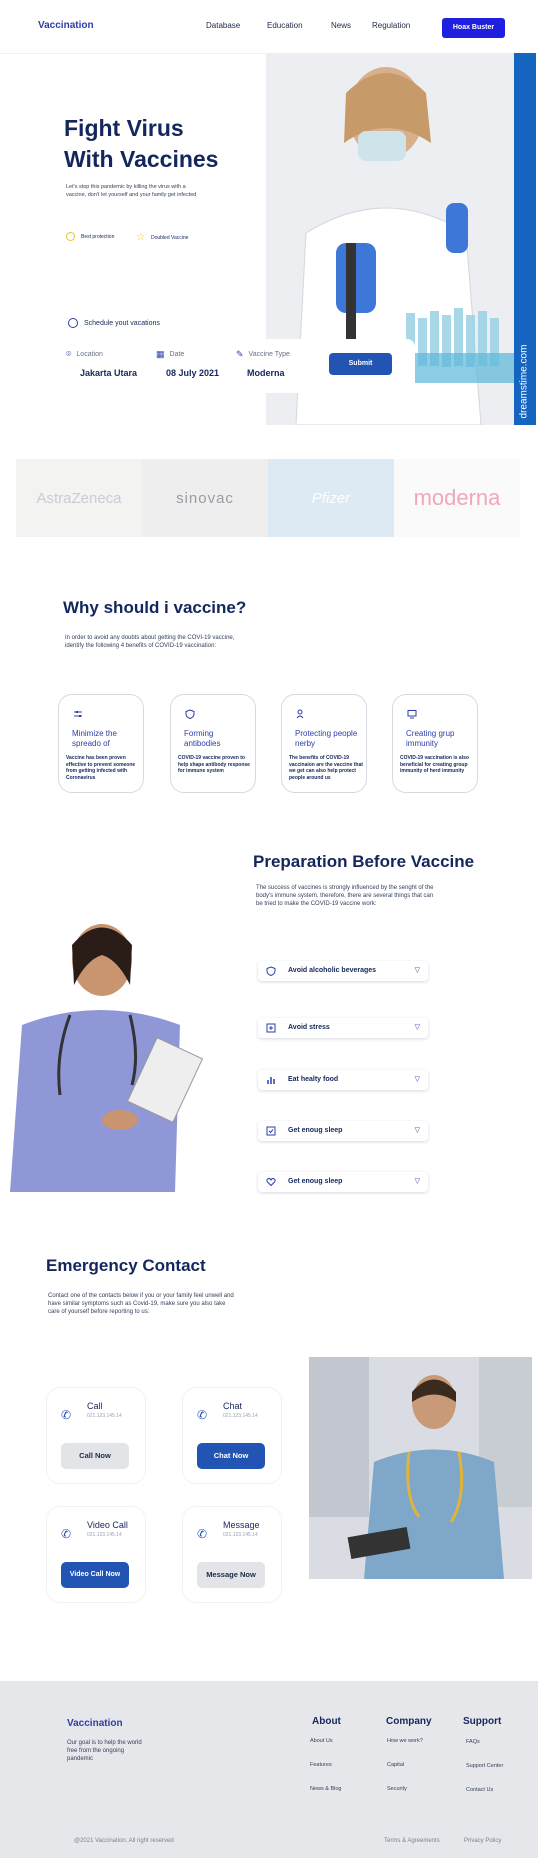 The width and height of the screenshot is (538, 1858). What do you see at coordinates (271, 1080) in the screenshot?
I see `bar-chart-icon` at bounding box center [271, 1080].